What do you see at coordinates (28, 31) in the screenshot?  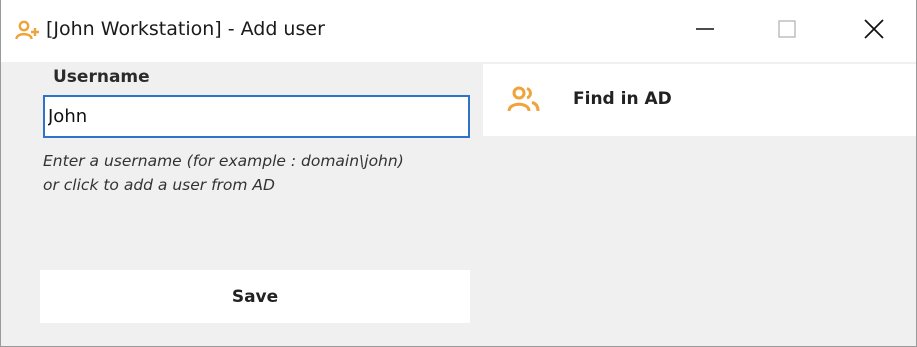 I see `add-user-icon` at bounding box center [28, 31].